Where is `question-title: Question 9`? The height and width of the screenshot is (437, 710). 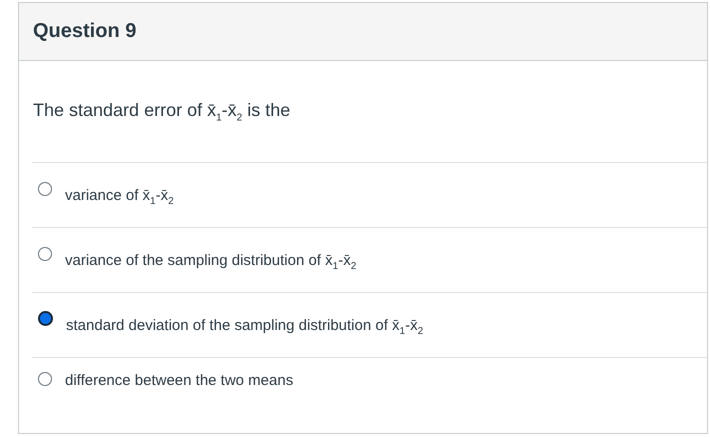 question-title: Question 9 is located at coordinates (84, 31).